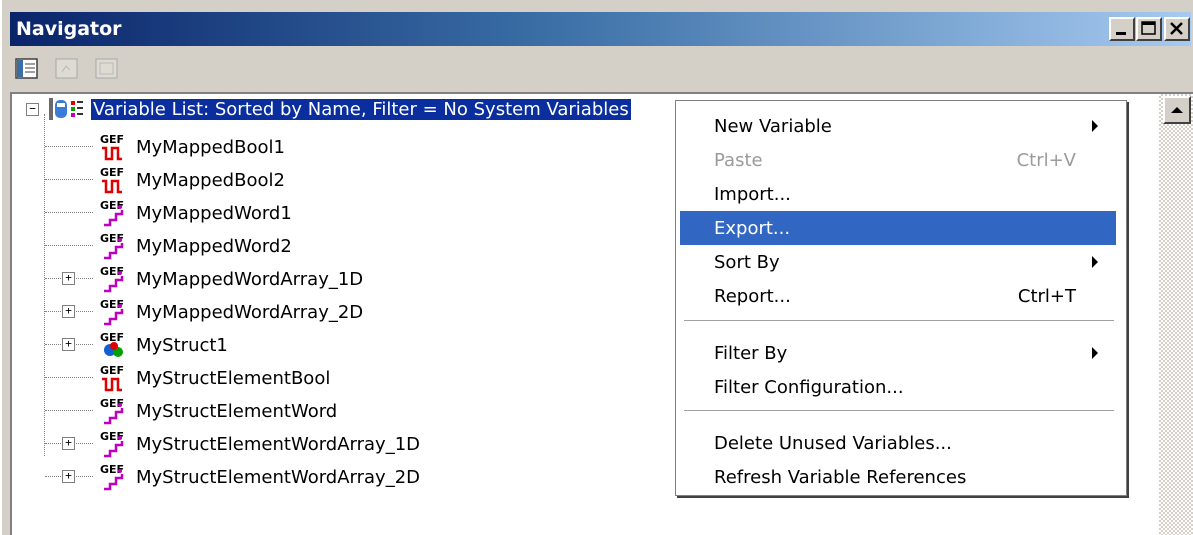 This screenshot has width=1193, height=535. I want to click on tree-item: GEF MyStructElementWord, so click(216, 411).